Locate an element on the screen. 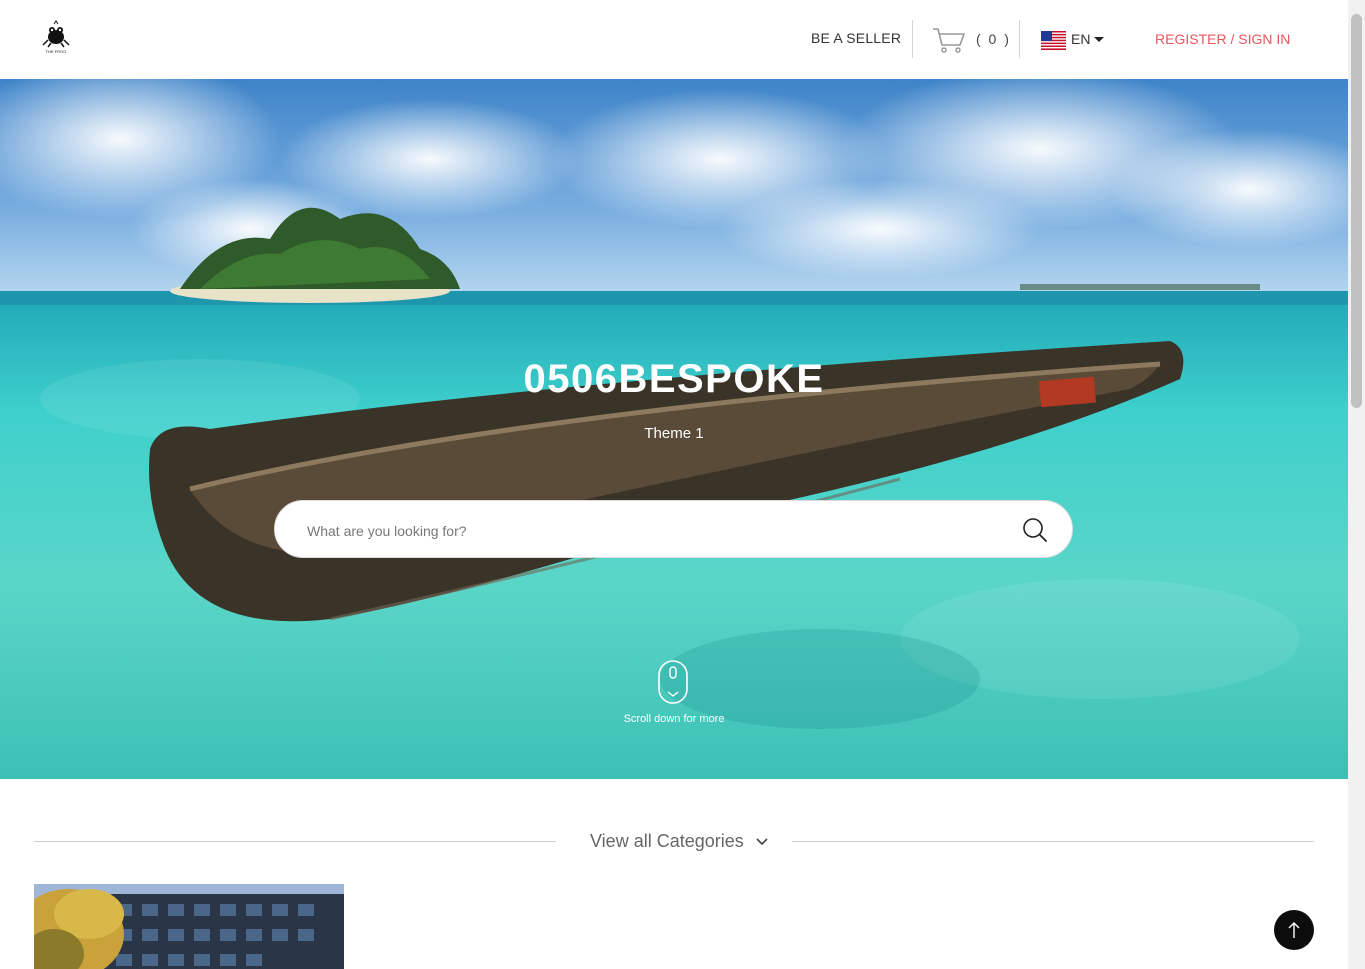 This screenshot has width=1365, height=969. us-flag-icon is located at coordinates (1053, 40).